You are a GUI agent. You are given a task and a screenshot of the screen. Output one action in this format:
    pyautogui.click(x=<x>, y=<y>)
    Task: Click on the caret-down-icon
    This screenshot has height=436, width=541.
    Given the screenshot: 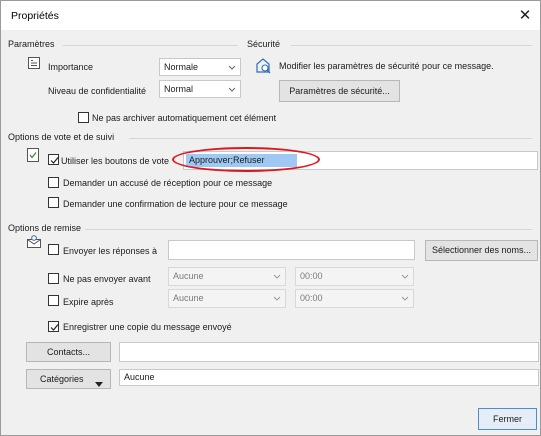 What is the action you would take?
    pyautogui.click(x=99, y=381)
    